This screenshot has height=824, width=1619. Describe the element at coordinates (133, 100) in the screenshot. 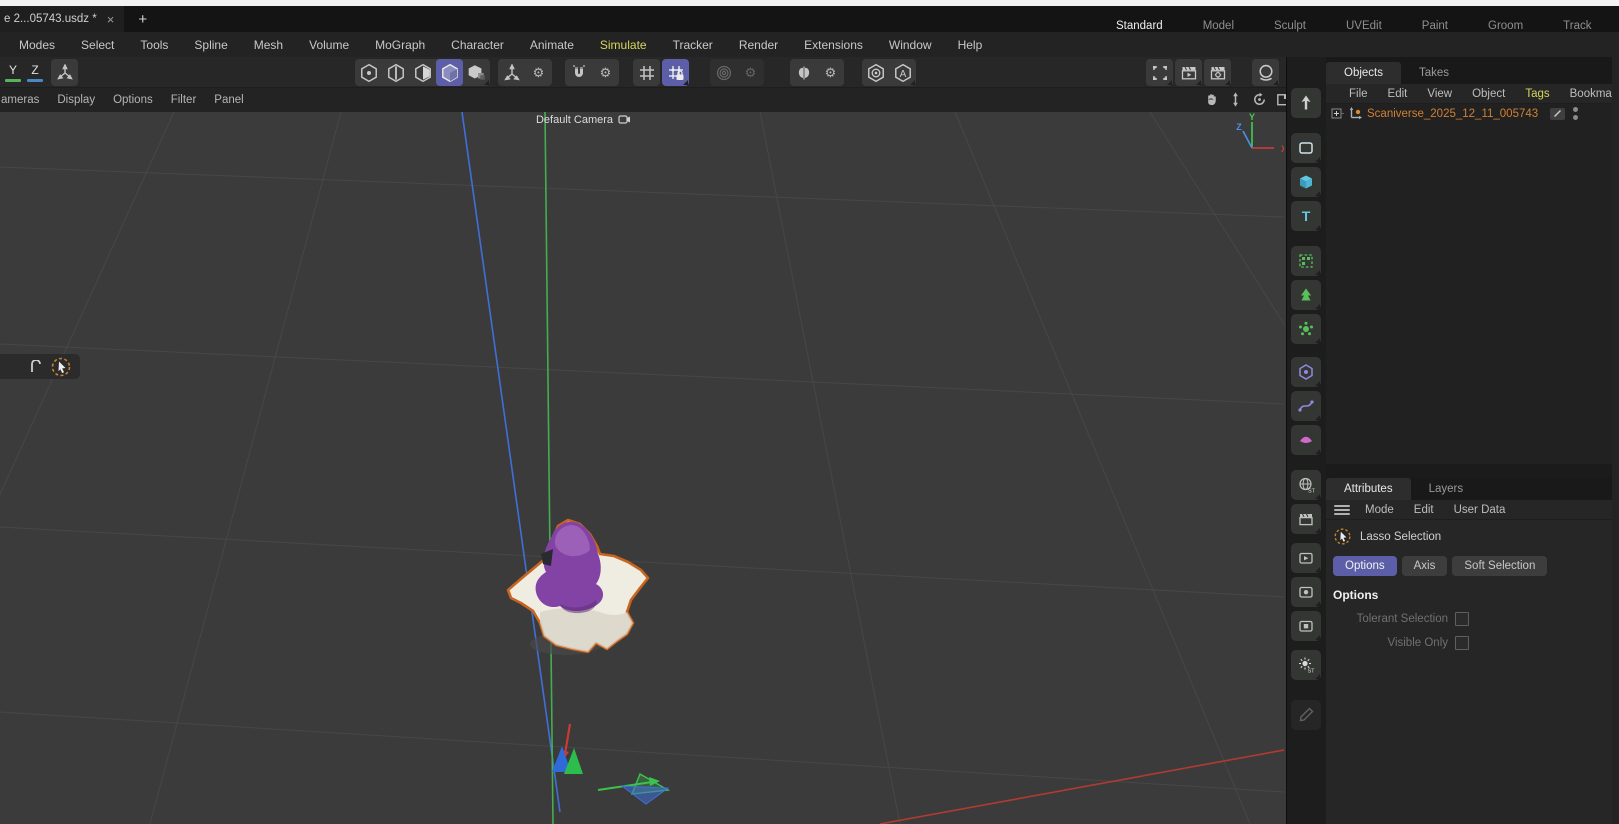

I see `viewport-menu-options: Options` at that location.